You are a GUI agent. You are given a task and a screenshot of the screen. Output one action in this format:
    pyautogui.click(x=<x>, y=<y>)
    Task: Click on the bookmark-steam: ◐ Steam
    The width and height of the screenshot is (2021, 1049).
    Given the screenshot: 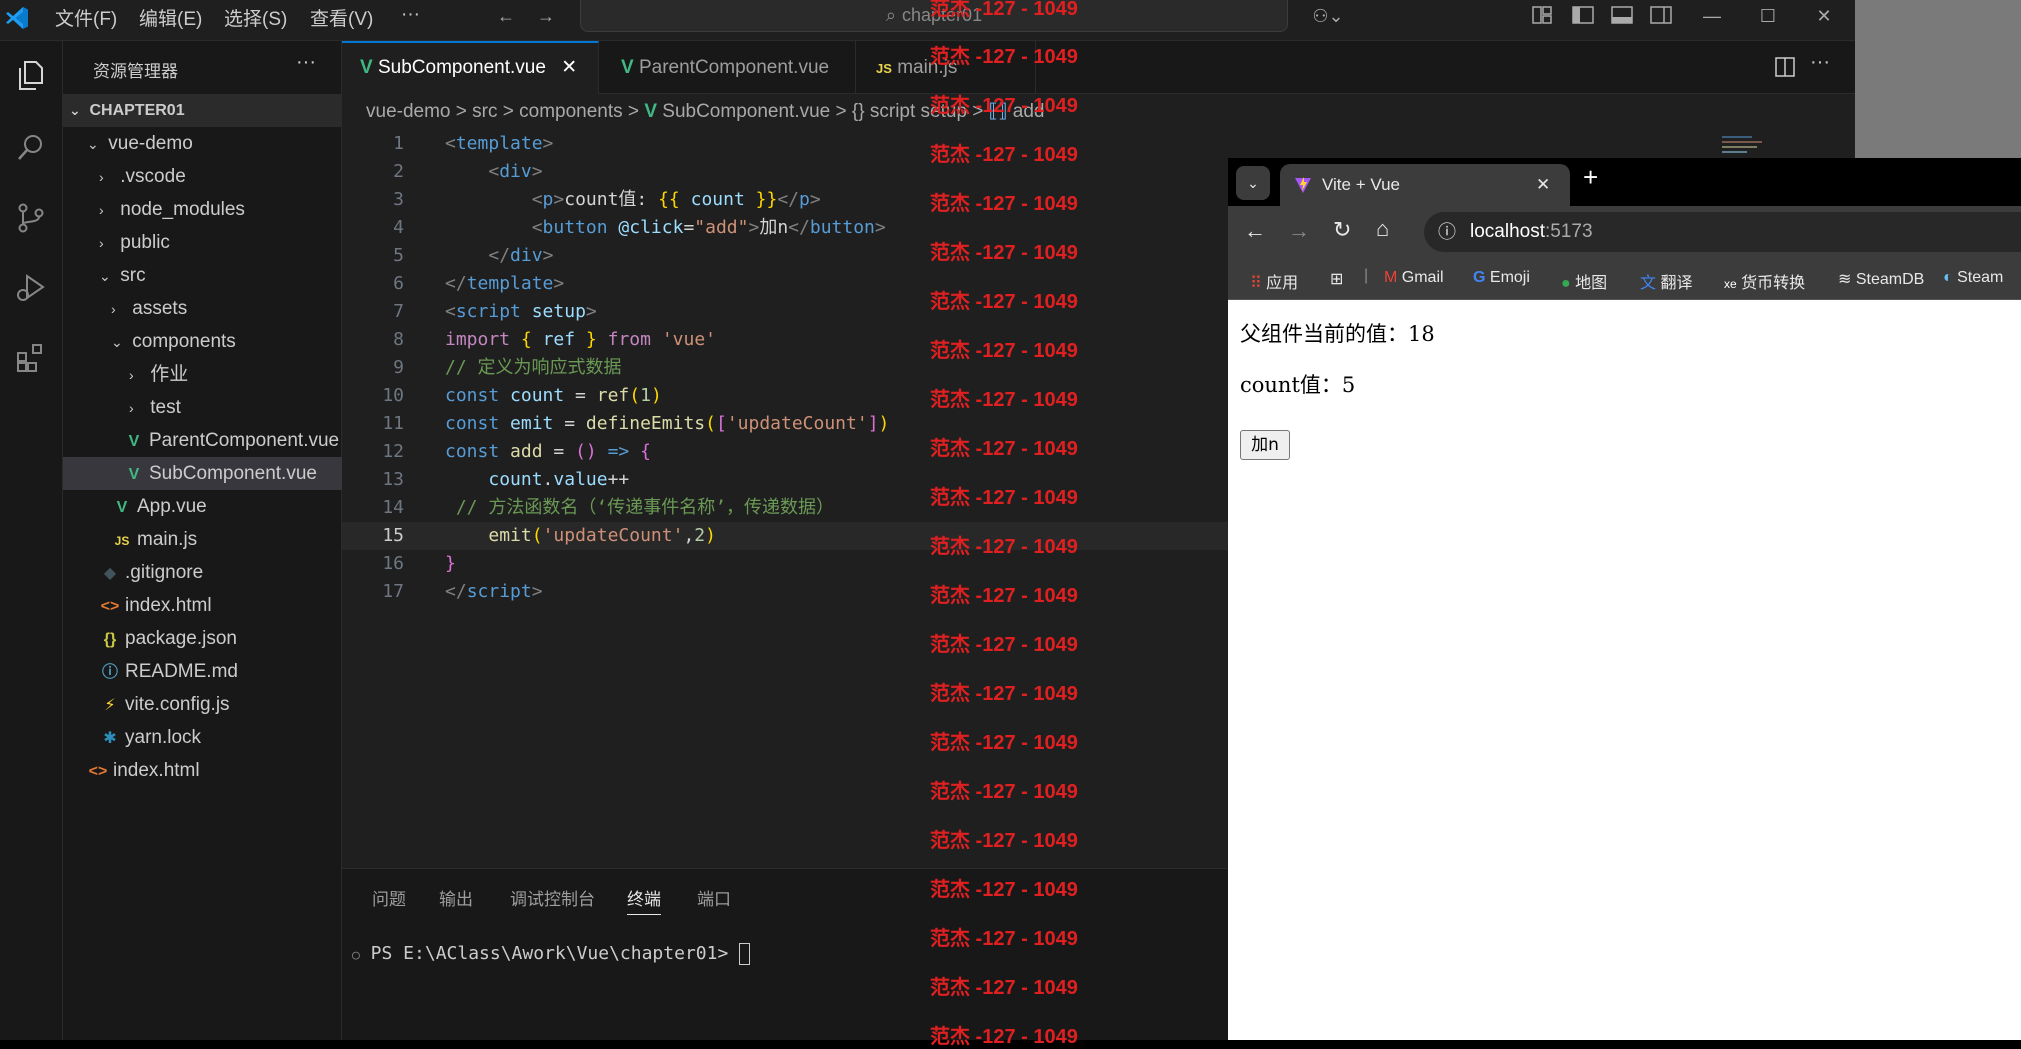 What is the action you would take?
    pyautogui.click(x=1973, y=278)
    